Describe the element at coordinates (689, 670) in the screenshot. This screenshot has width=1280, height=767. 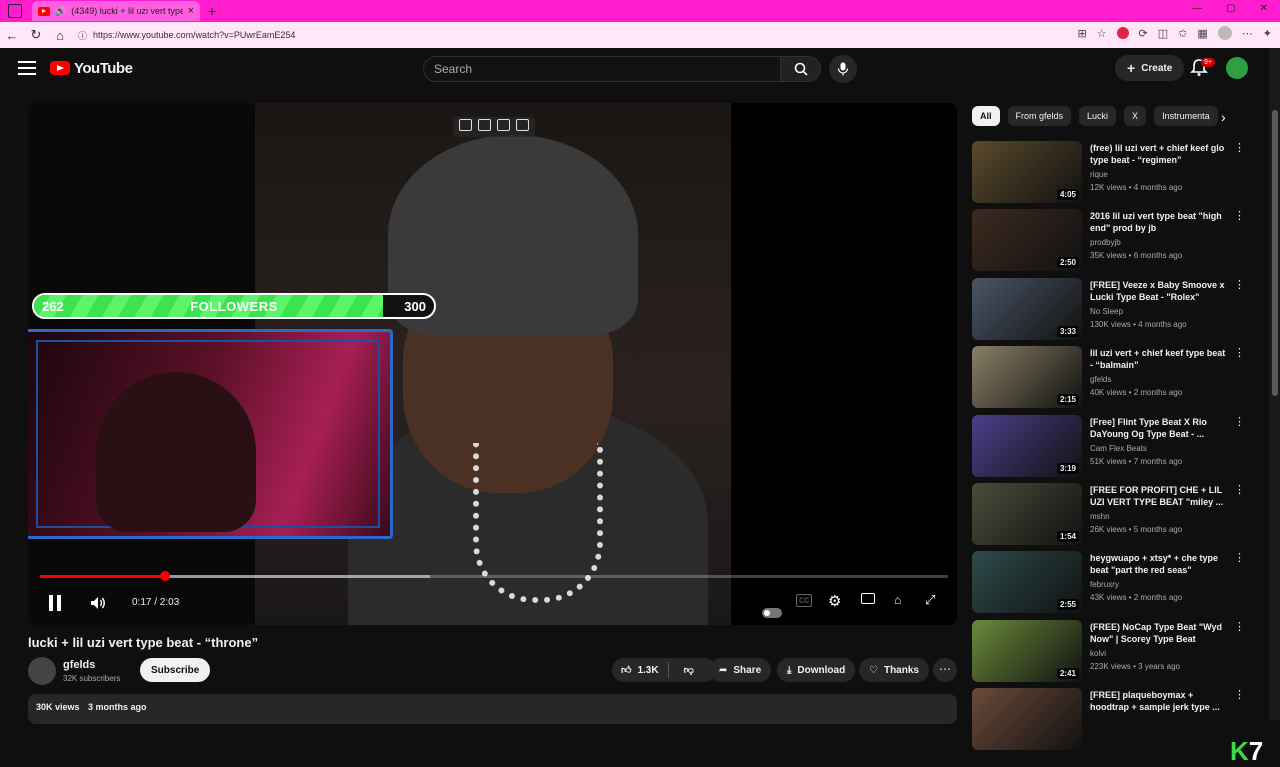
I see `dislike-button: 👎︎` at that location.